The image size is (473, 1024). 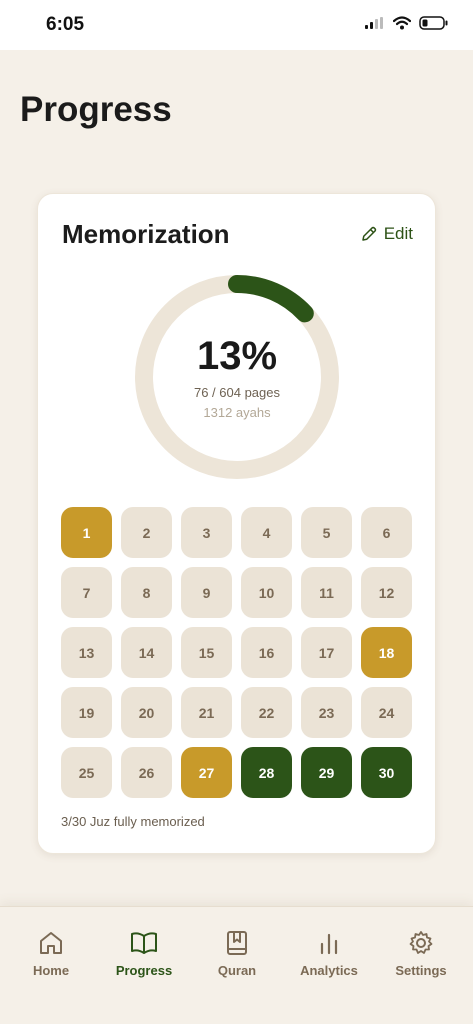 What do you see at coordinates (386, 532) in the screenshot?
I see `juz-cell: 6` at bounding box center [386, 532].